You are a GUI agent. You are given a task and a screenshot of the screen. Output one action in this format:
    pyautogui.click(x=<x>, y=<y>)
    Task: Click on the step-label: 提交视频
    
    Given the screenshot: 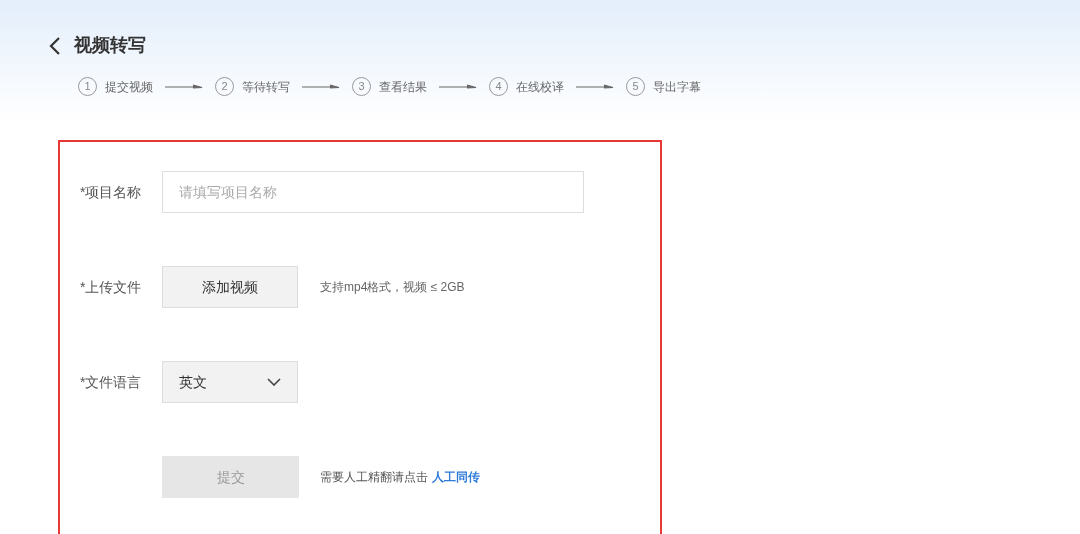 What is the action you would take?
    pyautogui.click(x=129, y=87)
    